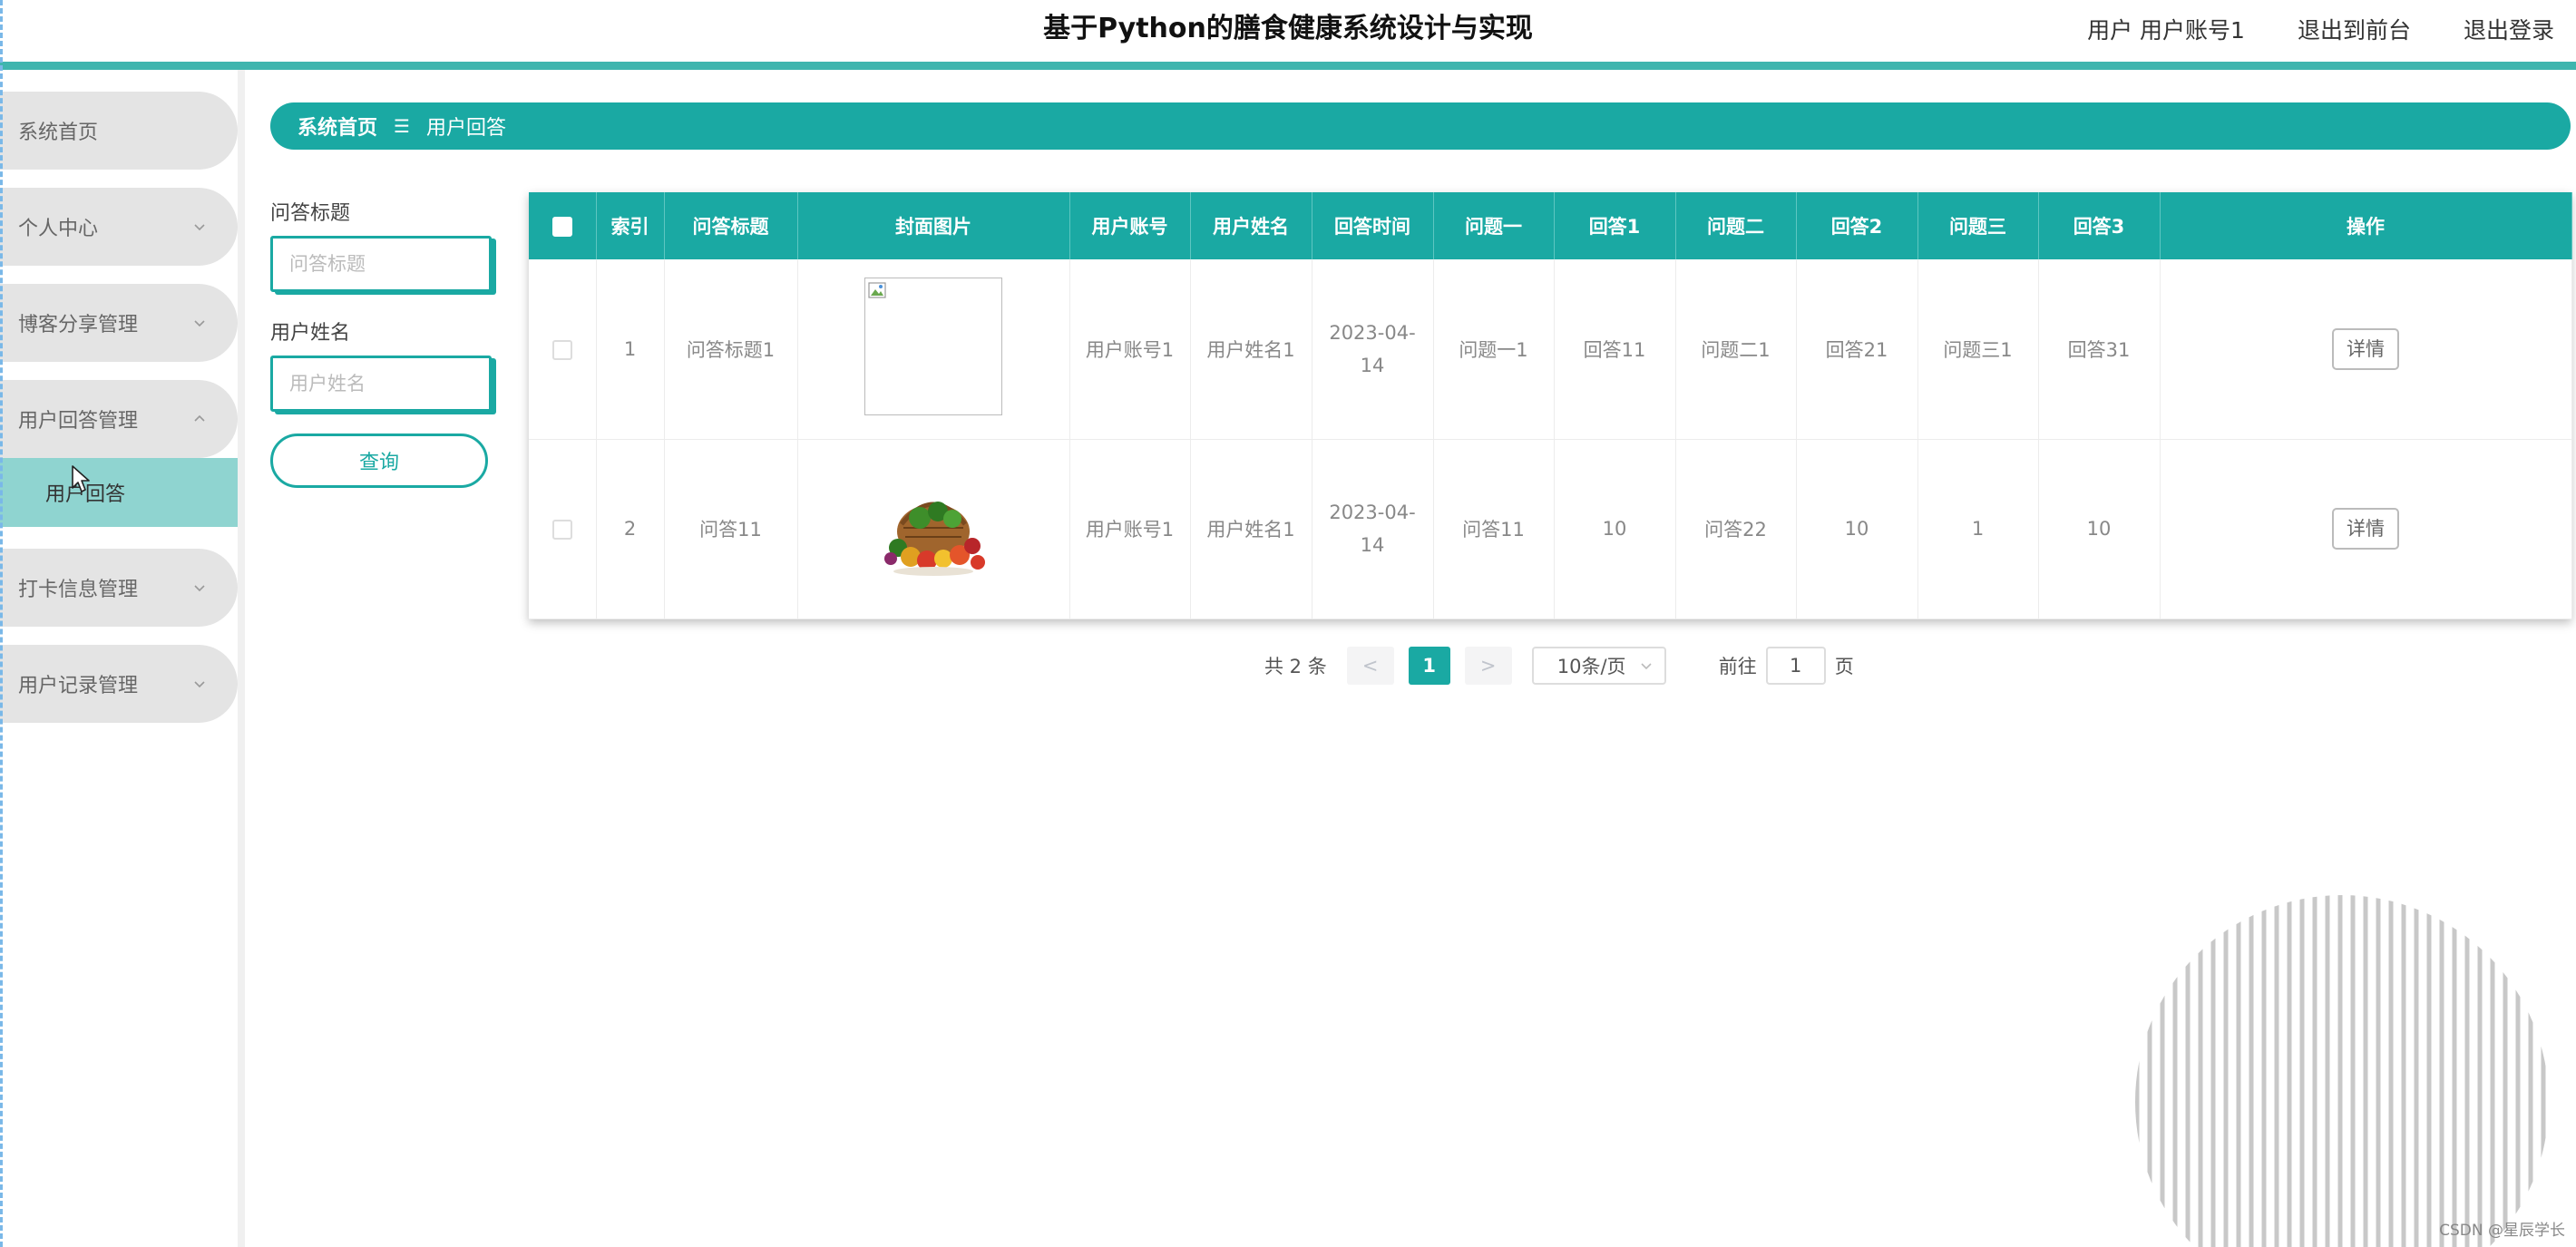 Image resolution: width=2576 pixels, height=1247 pixels. What do you see at coordinates (1130, 225) in the screenshot?
I see `column-header: 用户账号` at bounding box center [1130, 225].